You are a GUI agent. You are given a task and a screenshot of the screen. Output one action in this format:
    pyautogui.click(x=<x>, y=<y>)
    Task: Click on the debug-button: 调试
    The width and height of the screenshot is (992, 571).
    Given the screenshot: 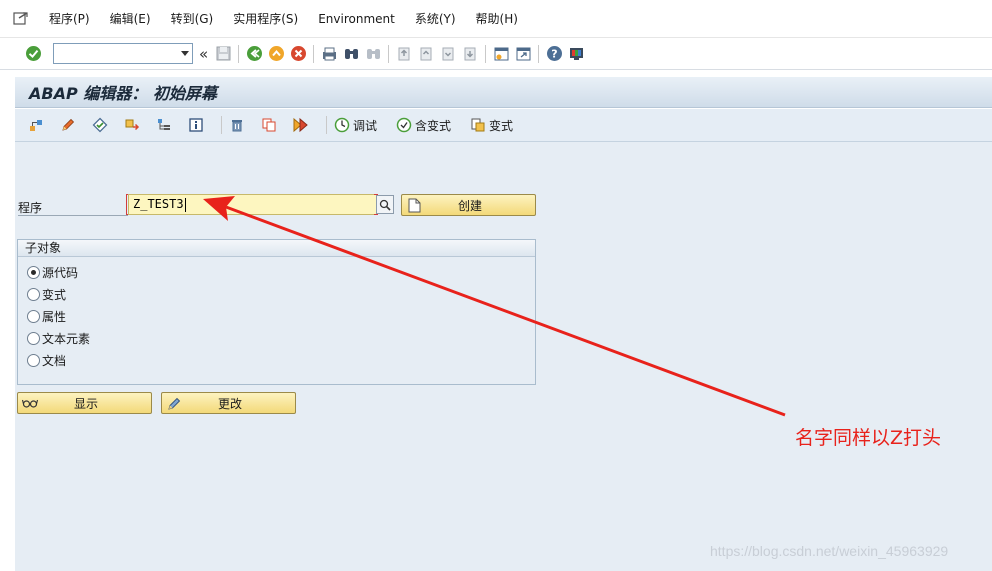 What is the action you would take?
    pyautogui.click(x=354, y=125)
    